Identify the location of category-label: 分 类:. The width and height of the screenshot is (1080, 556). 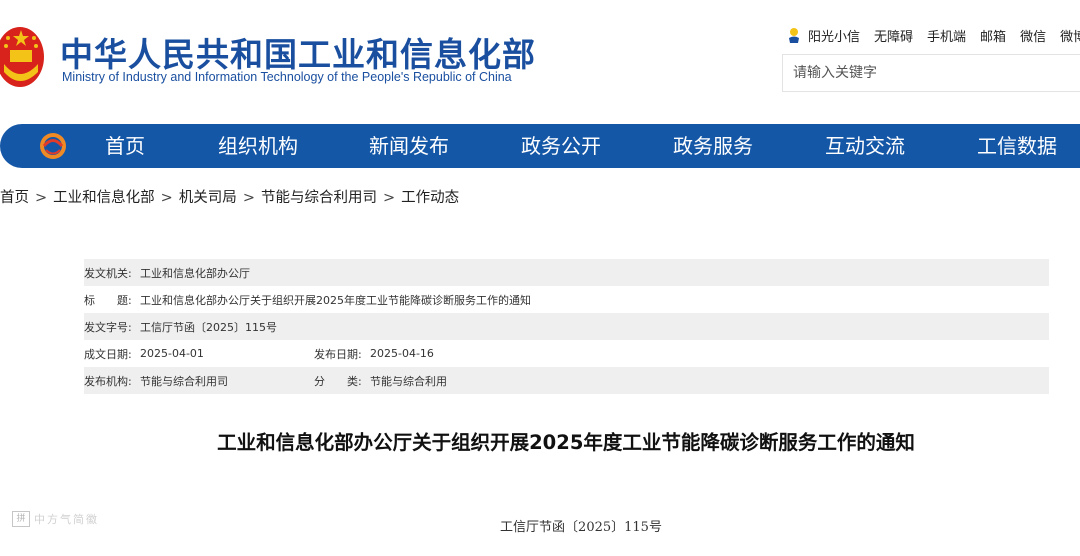
(338, 381).